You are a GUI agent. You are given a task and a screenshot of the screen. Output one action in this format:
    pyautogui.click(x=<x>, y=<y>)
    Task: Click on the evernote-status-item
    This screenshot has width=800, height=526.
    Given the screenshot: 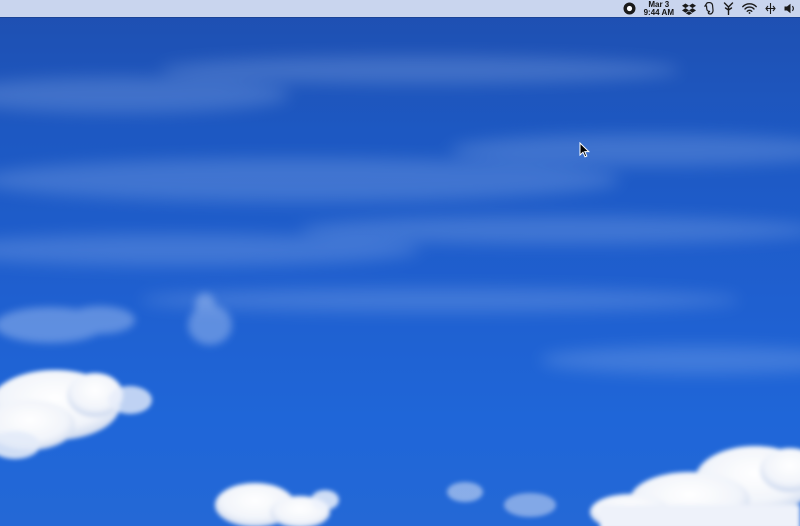 What is the action you would take?
    pyautogui.click(x=709, y=8)
    